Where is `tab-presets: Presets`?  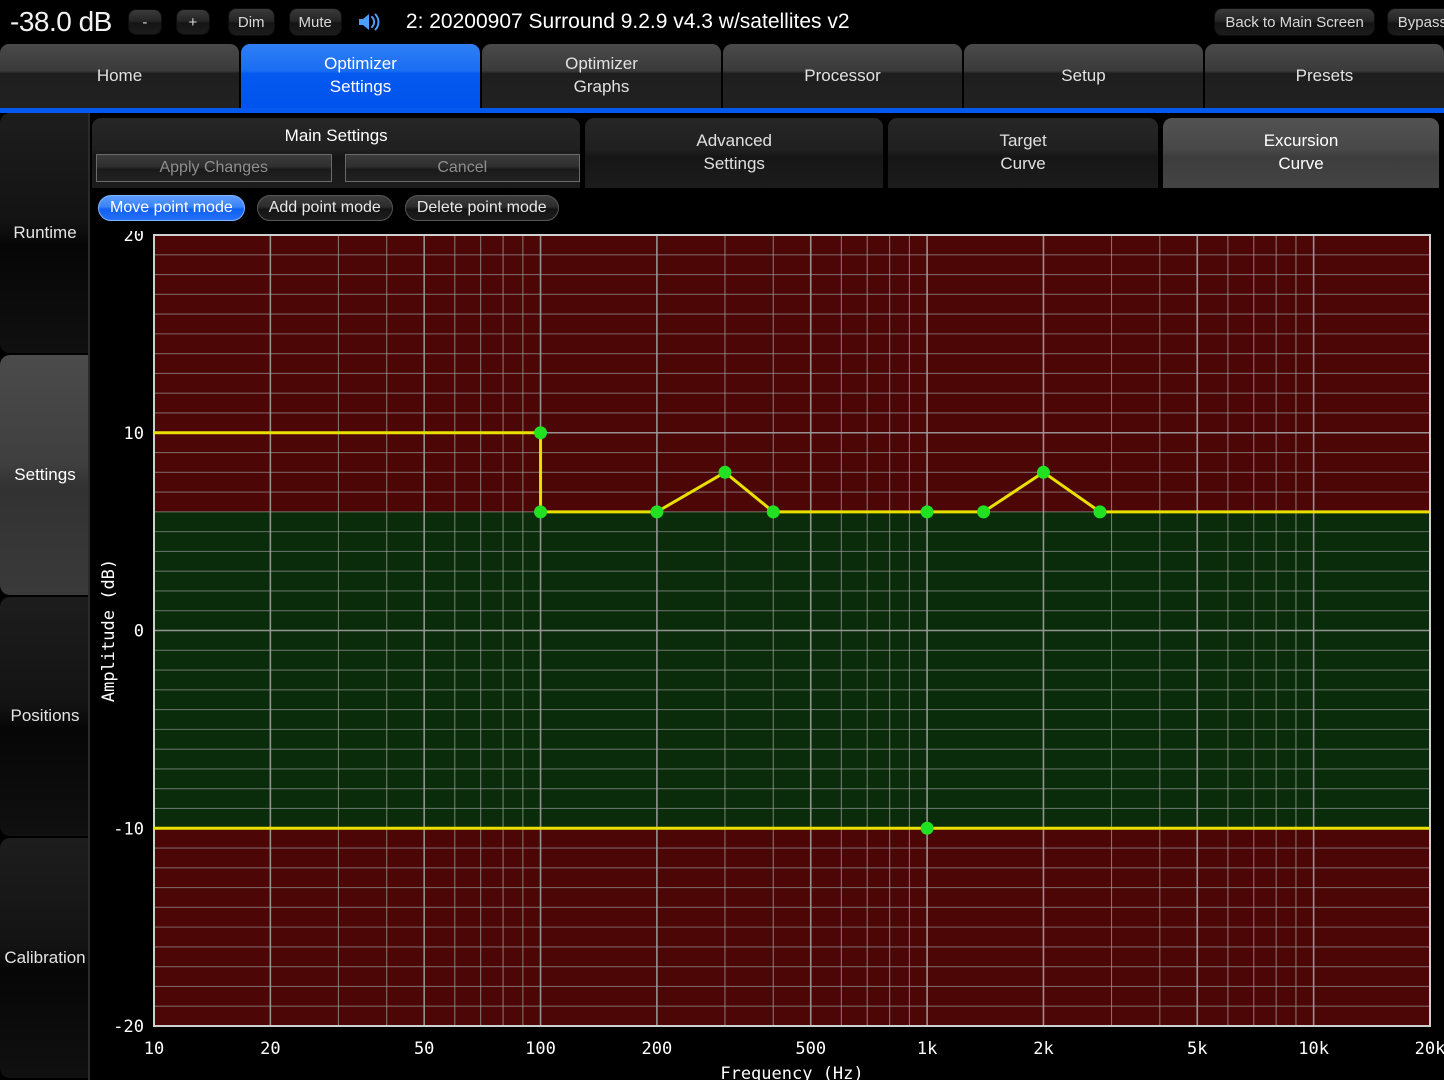 tab-presets: Presets is located at coordinates (1324, 76).